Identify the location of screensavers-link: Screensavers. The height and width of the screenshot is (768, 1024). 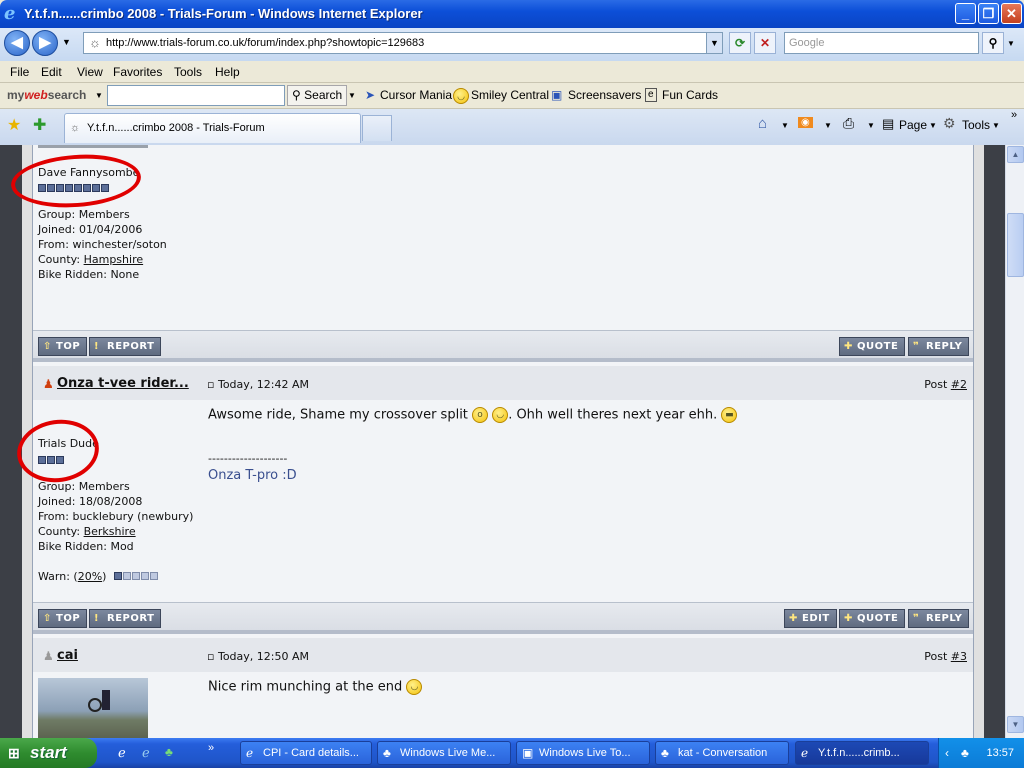
(604, 95).